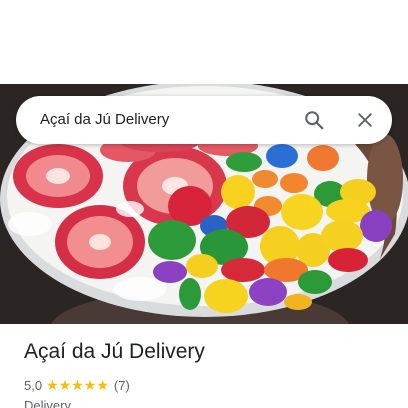 The width and height of the screenshot is (408, 408). What do you see at coordinates (122, 385) in the screenshot?
I see `review-count: (7)` at bounding box center [122, 385].